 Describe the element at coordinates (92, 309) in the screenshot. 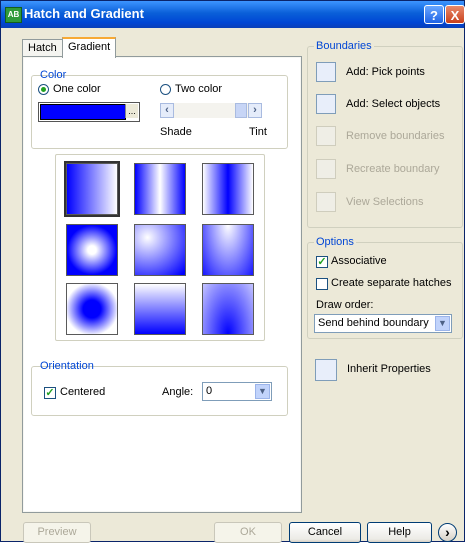

I see `gradient-inv-spherical` at that location.